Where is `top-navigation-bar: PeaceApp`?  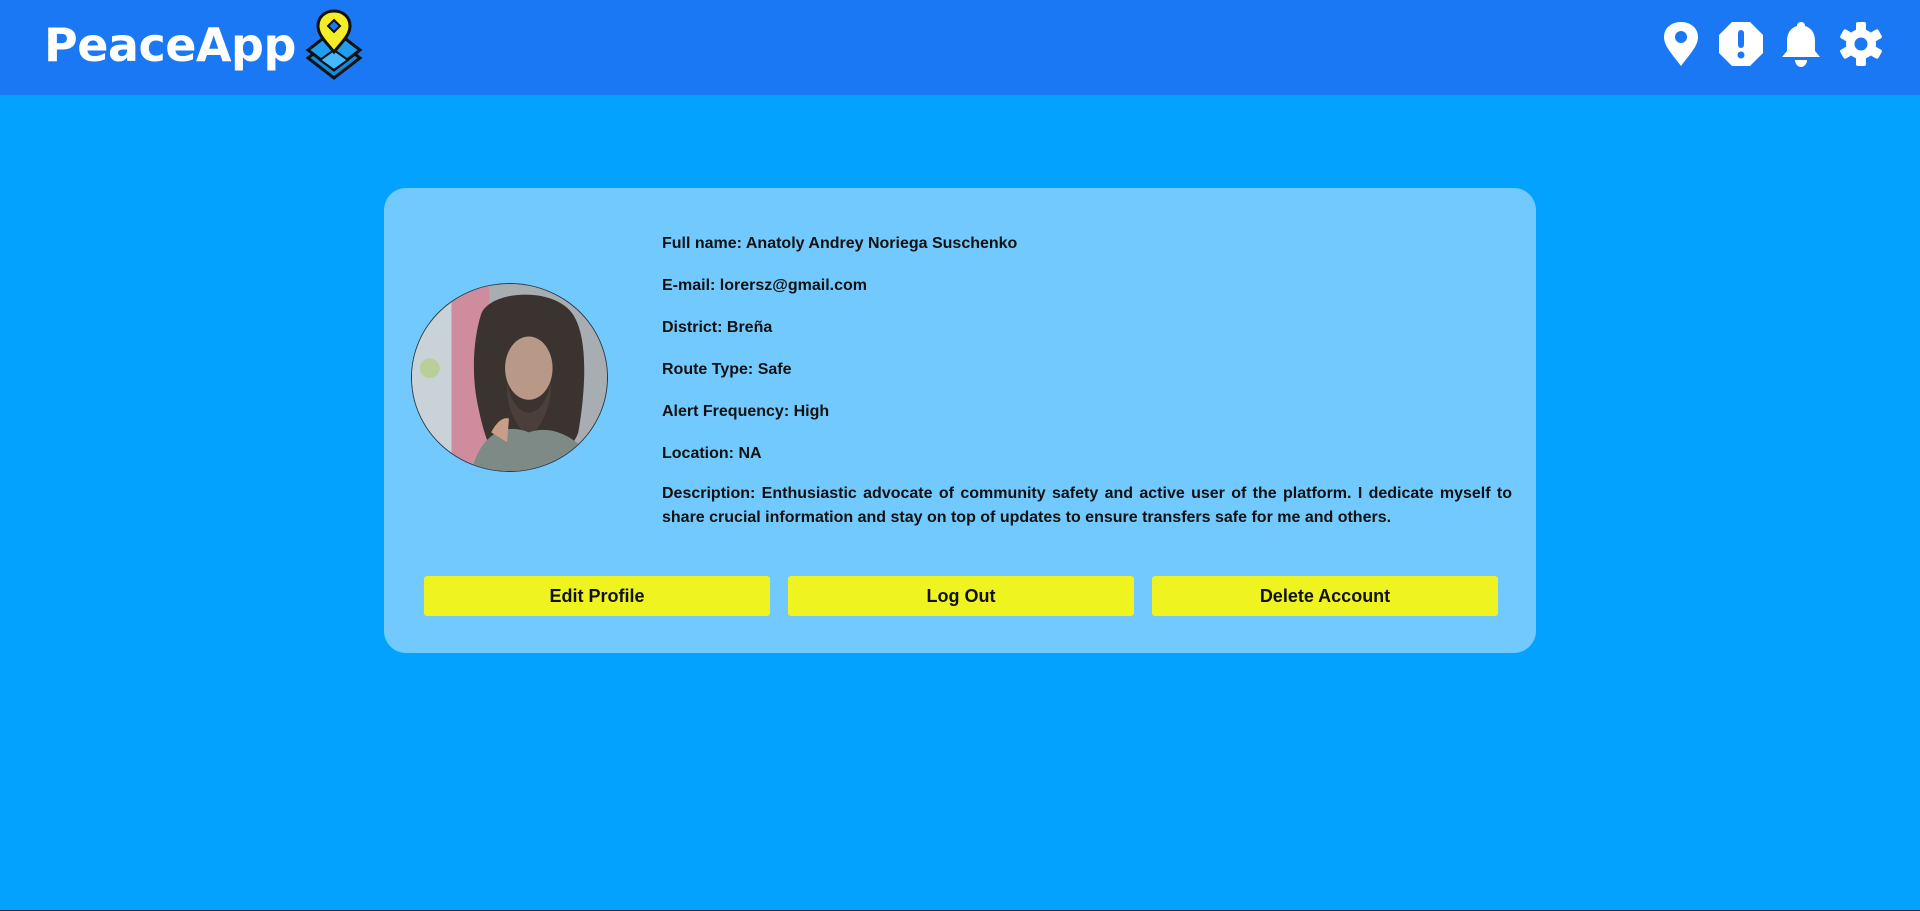 top-navigation-bar: PeaceApp is located at coordinates (960, 47).